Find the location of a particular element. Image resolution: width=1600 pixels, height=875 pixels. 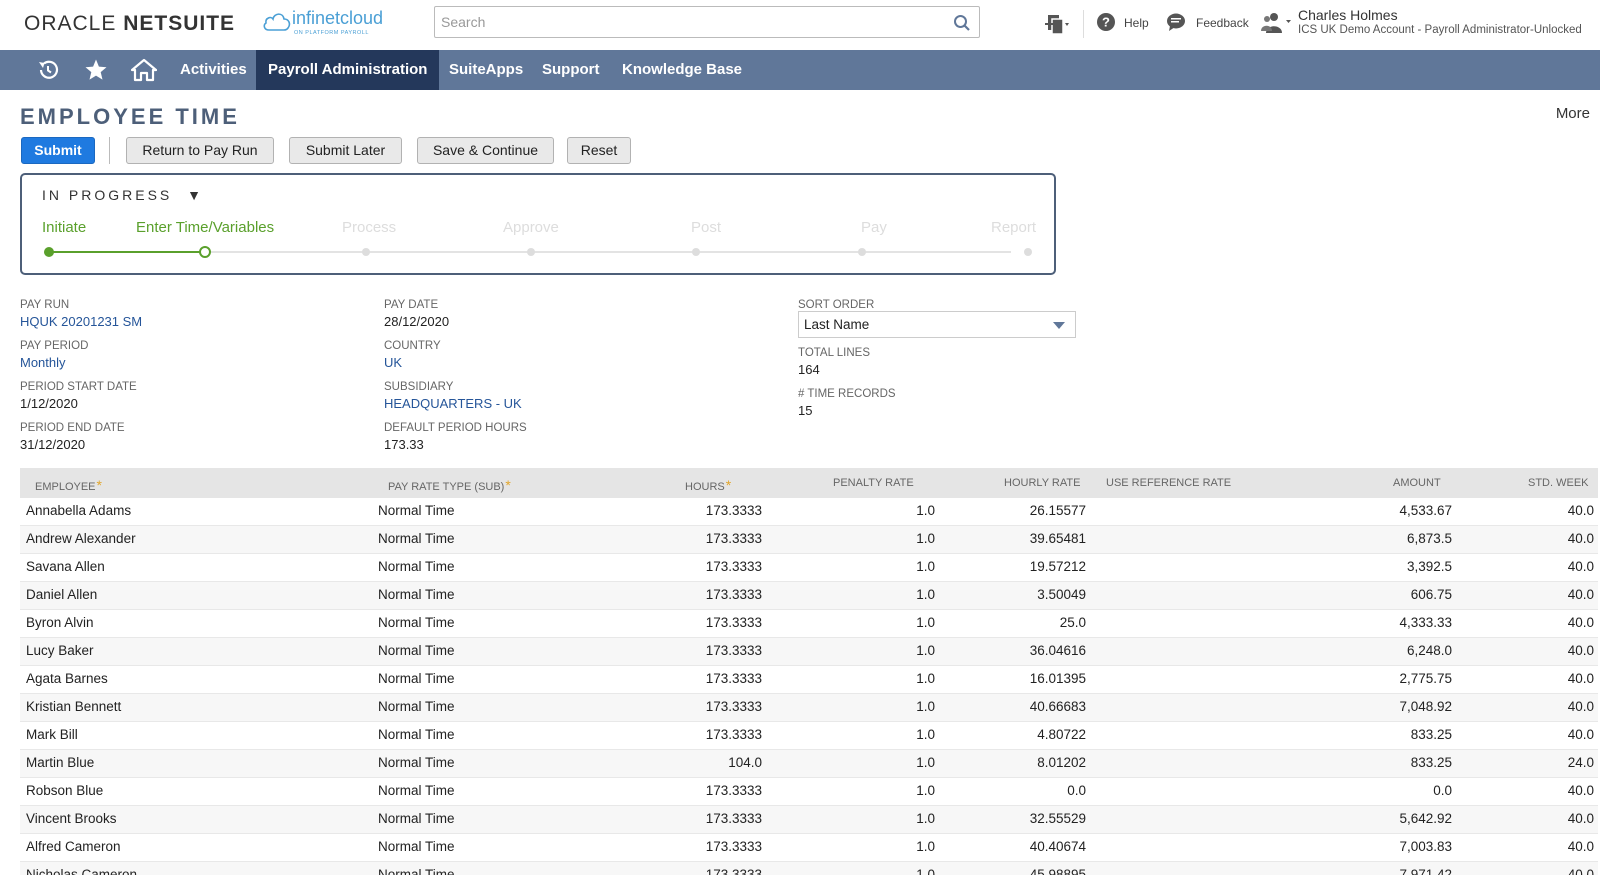

col-penalty-rate: PENALTY RATE is located at coordinates (873, 483).